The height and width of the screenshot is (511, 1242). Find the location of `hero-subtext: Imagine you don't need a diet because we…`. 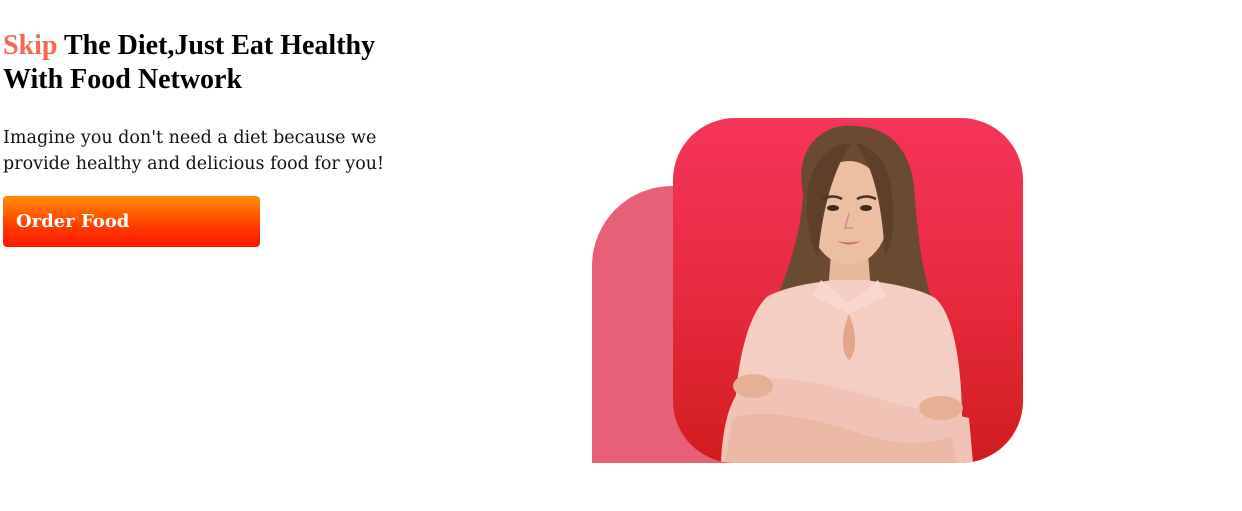

hero-subtext: Imagine you don't need a diet because we… is located at coordinates (194, 151).